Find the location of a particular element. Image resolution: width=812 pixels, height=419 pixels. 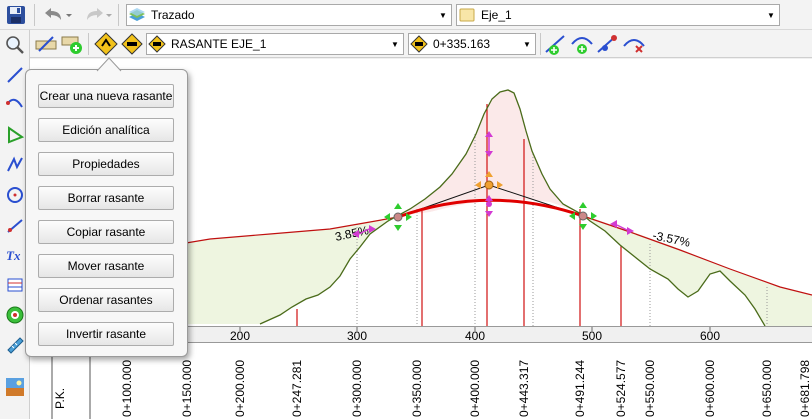

move-grade-button: Mover rasante is located at coordinates (106, 266).